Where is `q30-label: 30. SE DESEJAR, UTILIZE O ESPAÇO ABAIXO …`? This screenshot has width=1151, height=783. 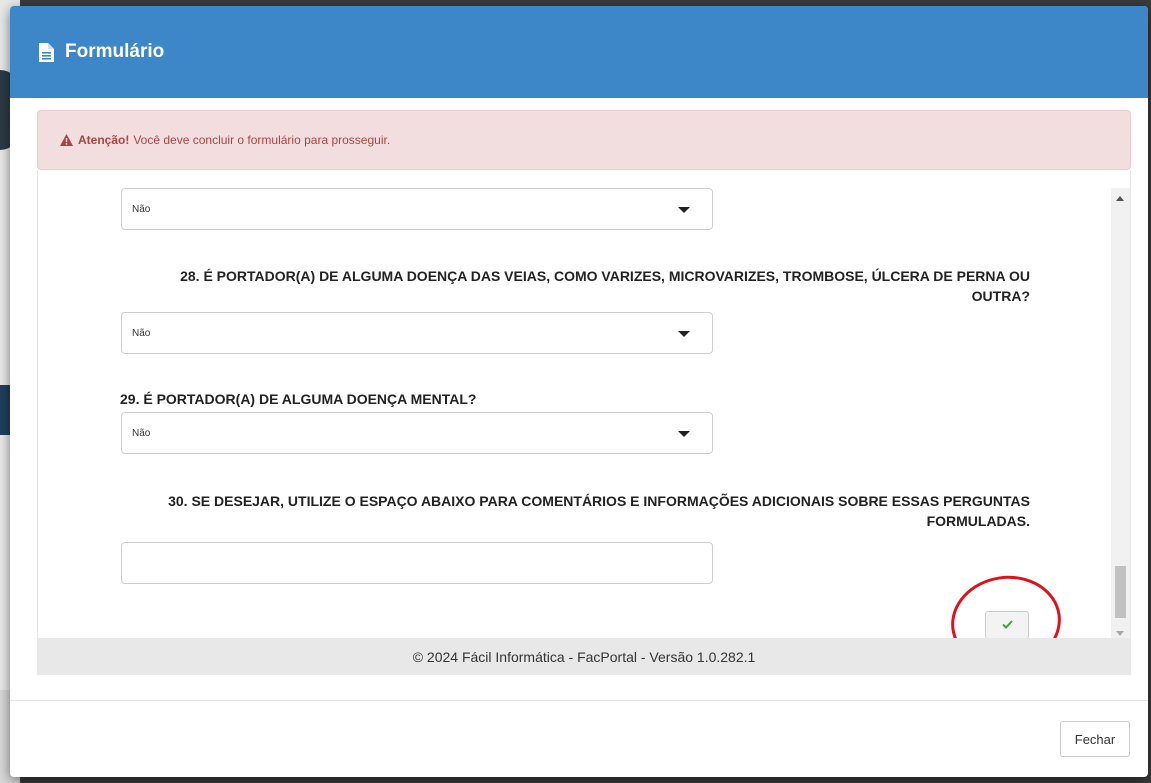
q30-label: 30. SE DESEJAR, UTILIZE O ESPAÇO ABAIXO … is located at coordinates (599, 511).